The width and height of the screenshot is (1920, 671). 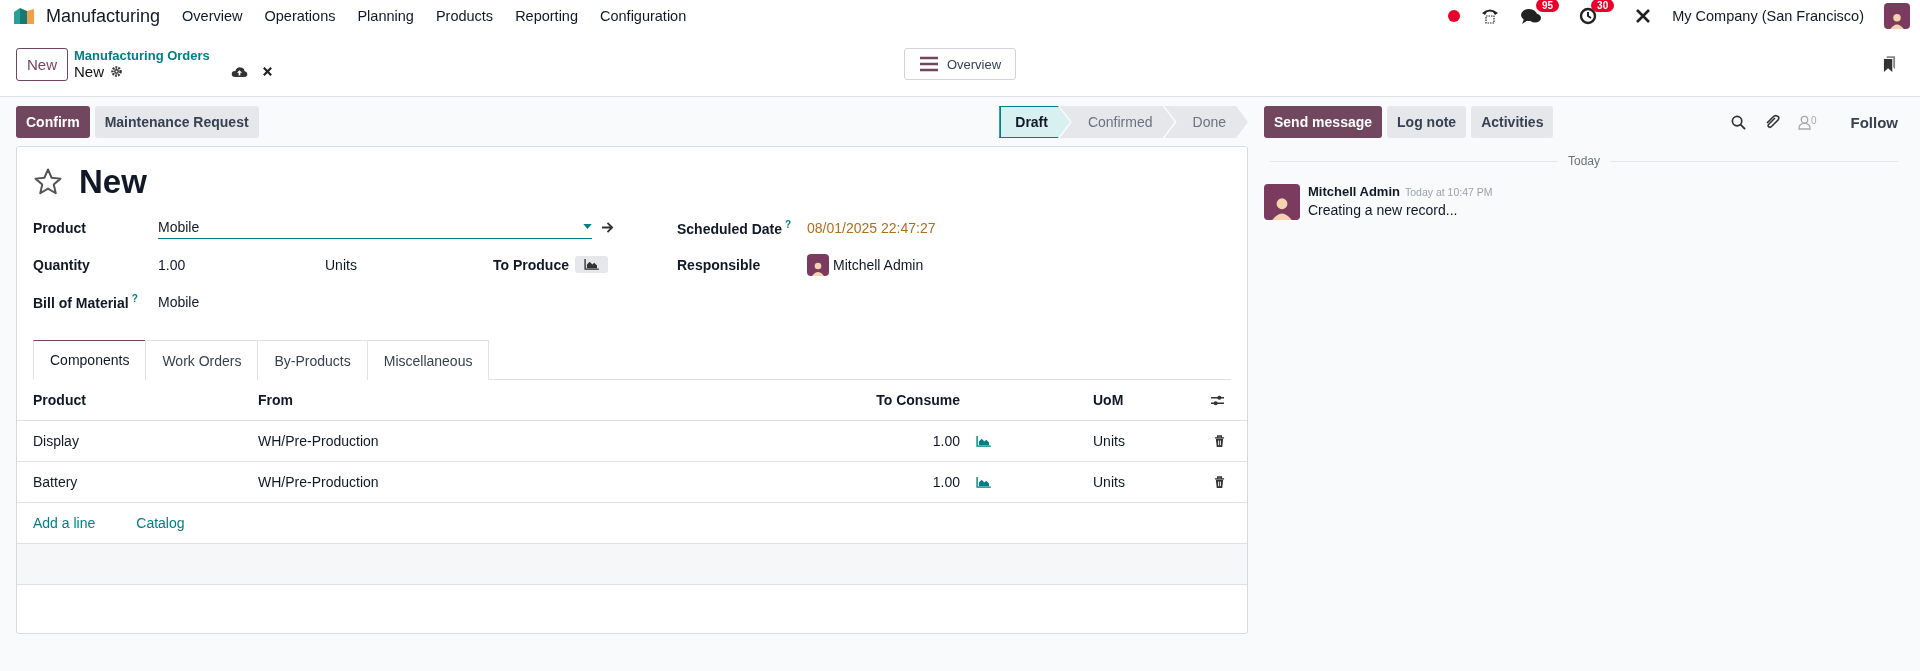 I want to click on notebook-tab: Work Orders, so click(x=202, y=360).